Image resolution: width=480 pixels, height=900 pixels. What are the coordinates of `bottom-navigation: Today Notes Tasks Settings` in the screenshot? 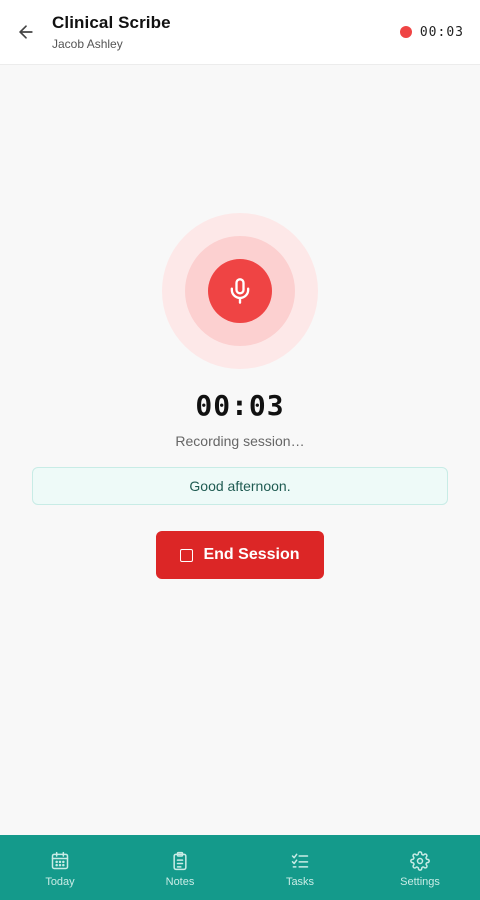 It's located at (240, 867).